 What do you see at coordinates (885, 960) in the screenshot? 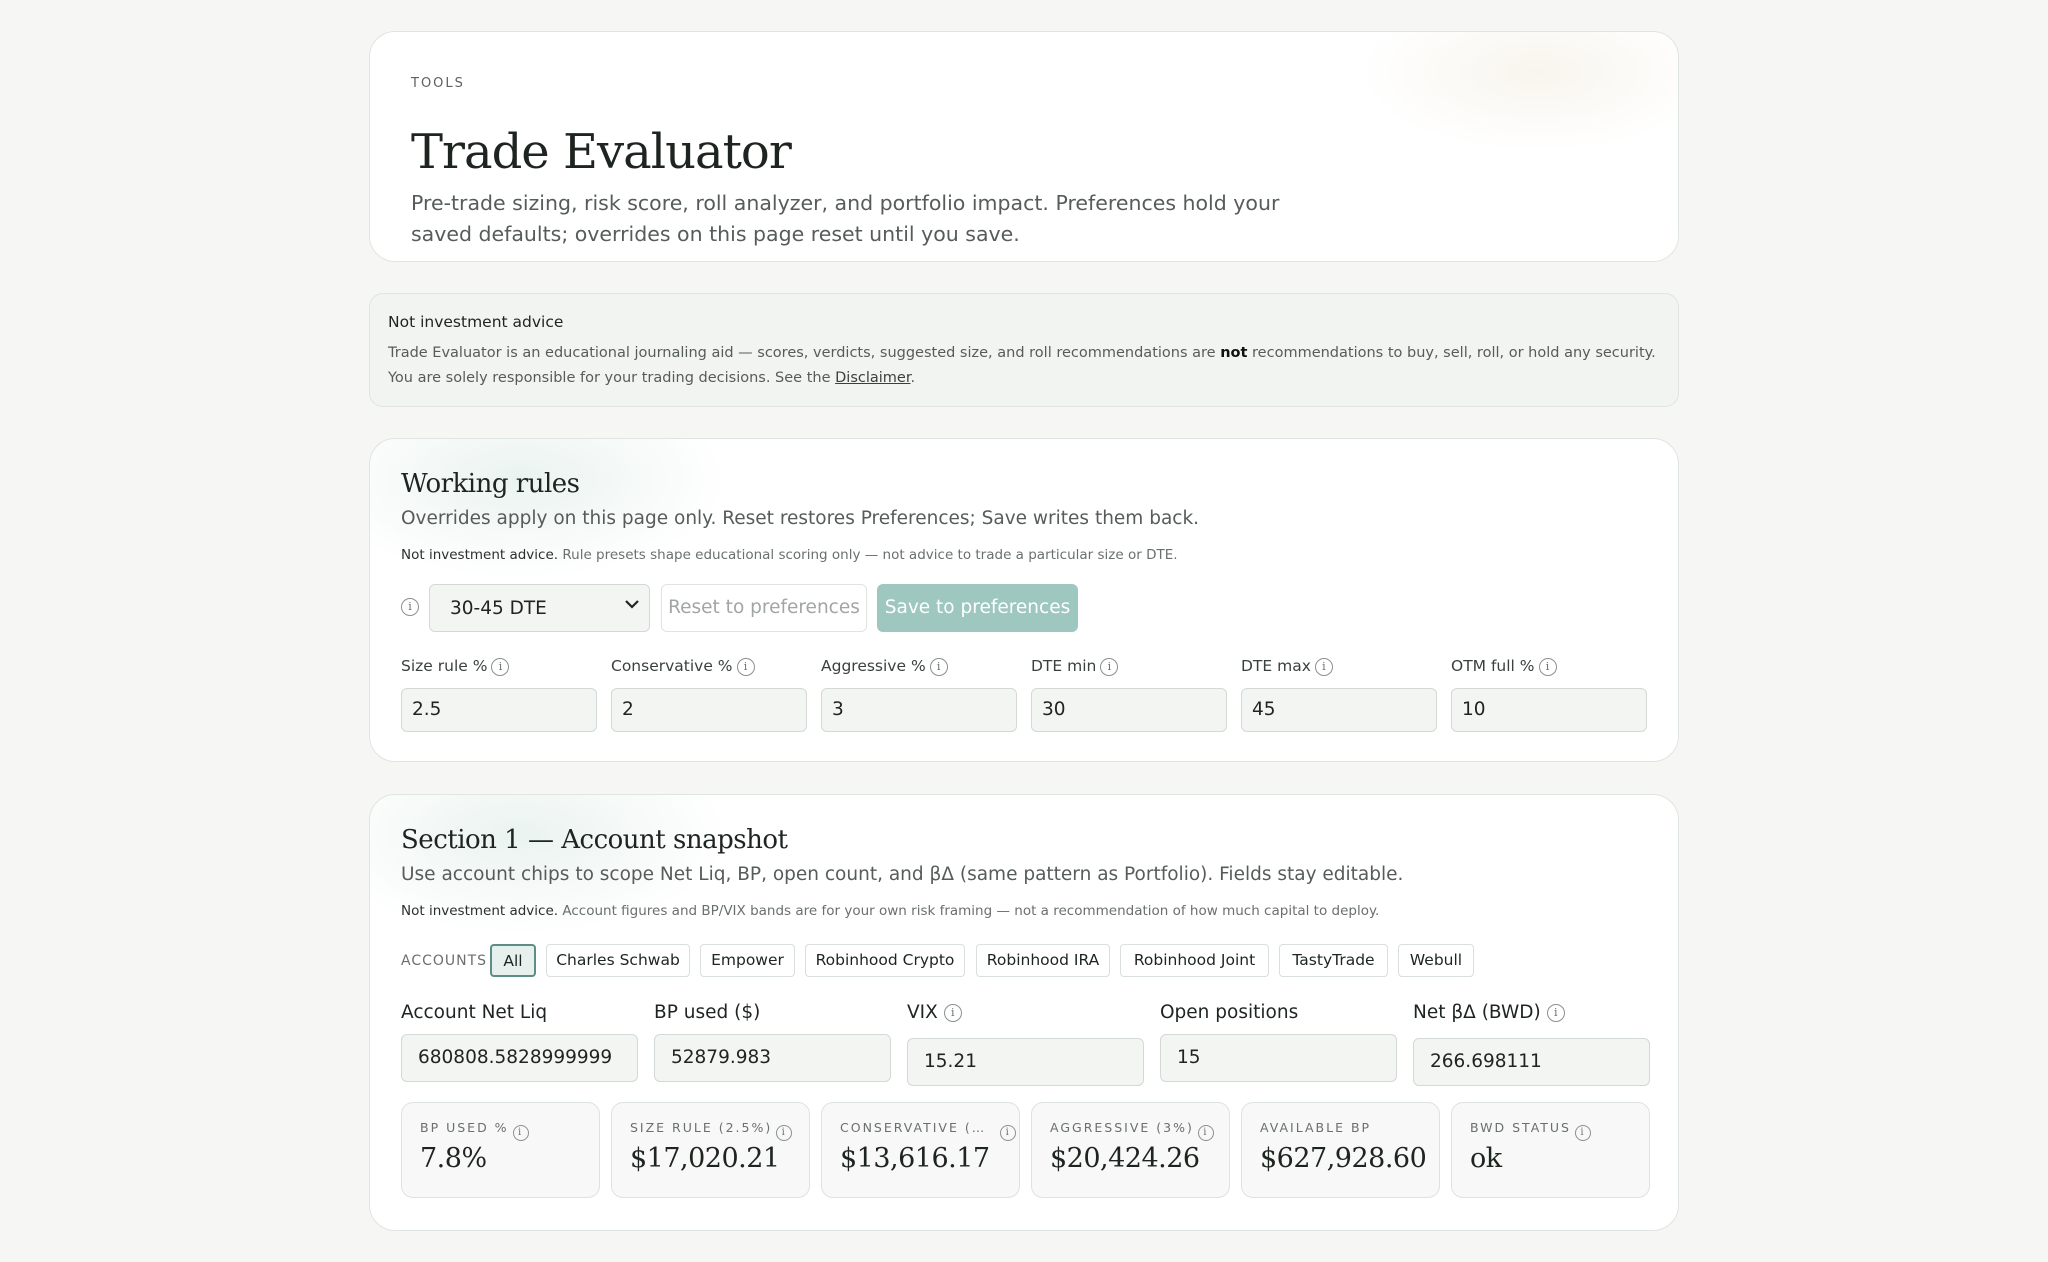
I see `account-chip-robinhood-crypto: Robinhood Crypto` at bounding box center [885, 960].